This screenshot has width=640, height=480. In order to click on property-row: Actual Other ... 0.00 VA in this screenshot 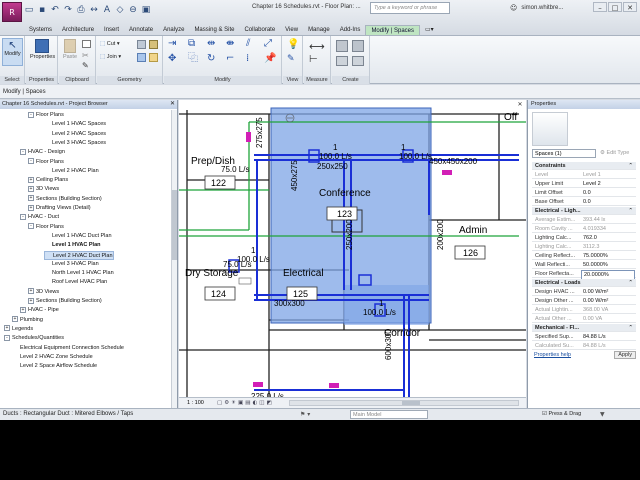, I will do `click(584, 319)`.